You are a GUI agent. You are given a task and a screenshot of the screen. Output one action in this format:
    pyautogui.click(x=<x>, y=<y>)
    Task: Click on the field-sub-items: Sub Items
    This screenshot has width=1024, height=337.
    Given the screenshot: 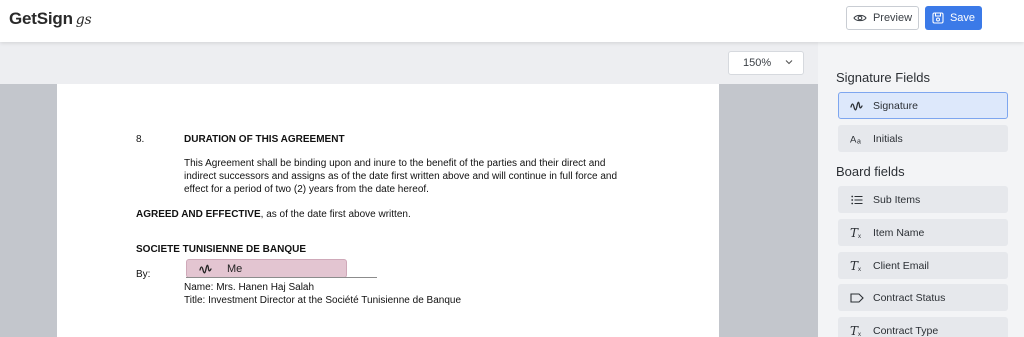 What is the action you would take?
    pyautogui.click(x=923, y=199)
    